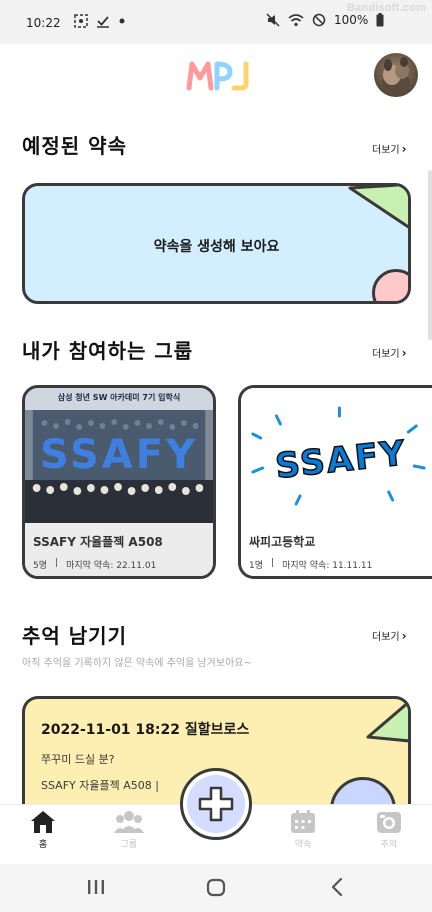 The height and width of the screenshot is (912, 432). Describe the element at coordinates (145, 730) in the screenshot. I see `memory-headline: 2022-11-01 18:22 질할브로스` at that location.